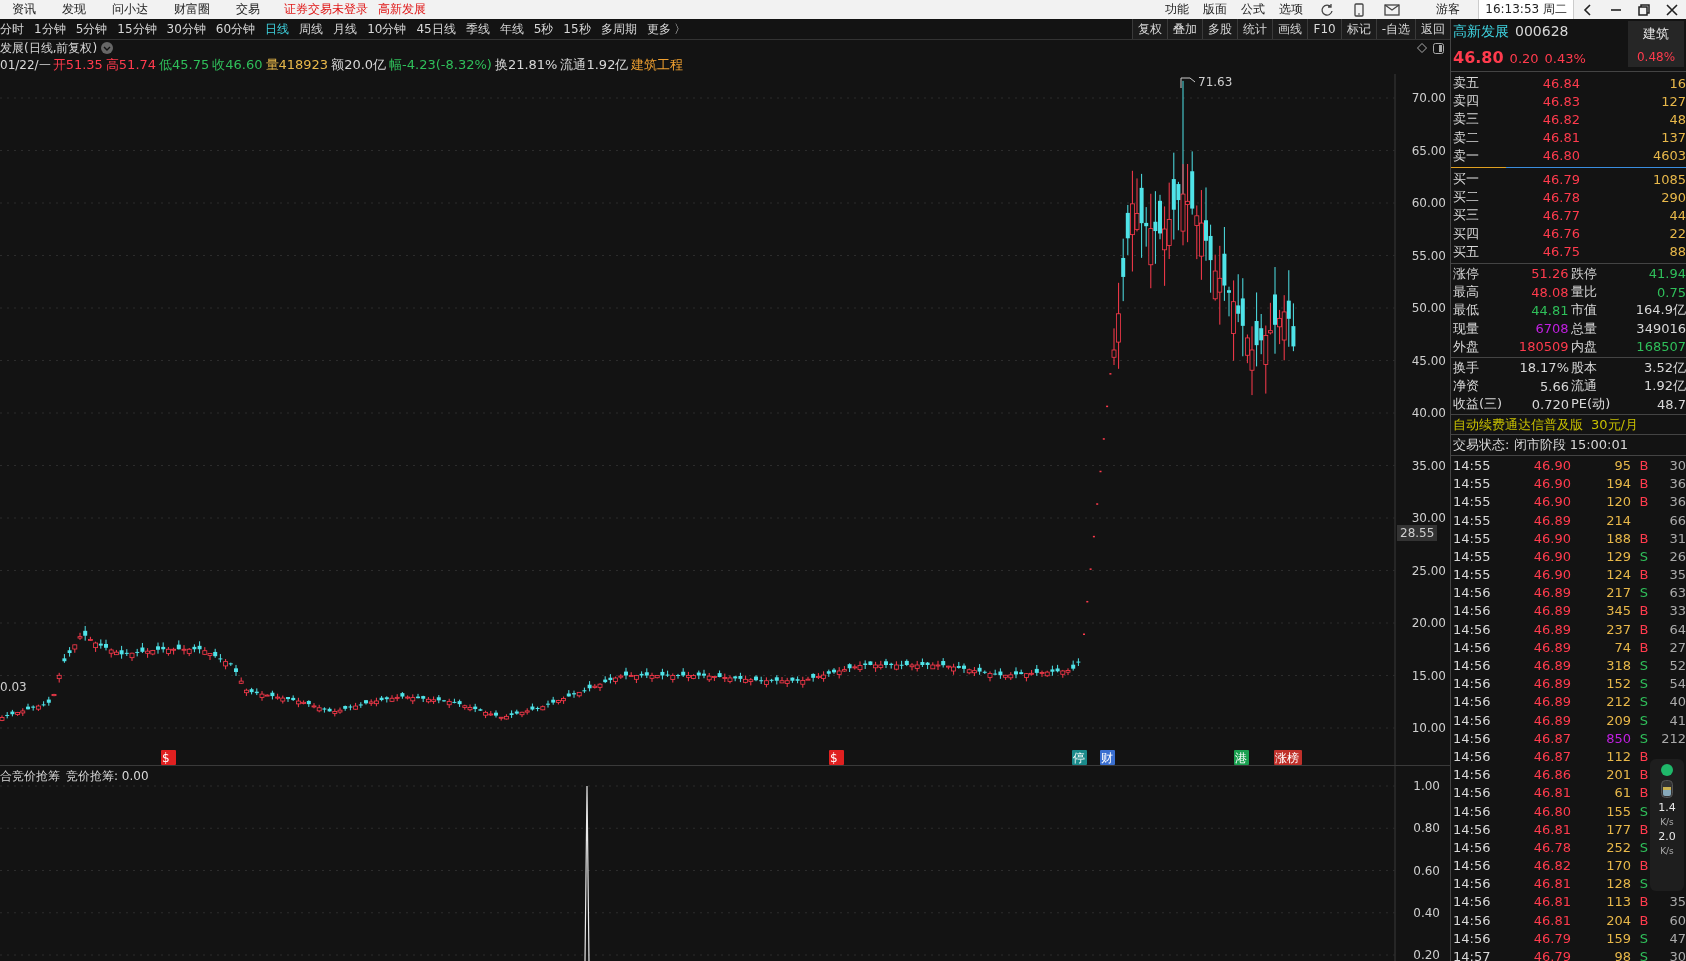  What do you see at coordinates (1542, 30) in the screenshot?
I see `stock-code: 000628` at bounding box center [1542, 30].